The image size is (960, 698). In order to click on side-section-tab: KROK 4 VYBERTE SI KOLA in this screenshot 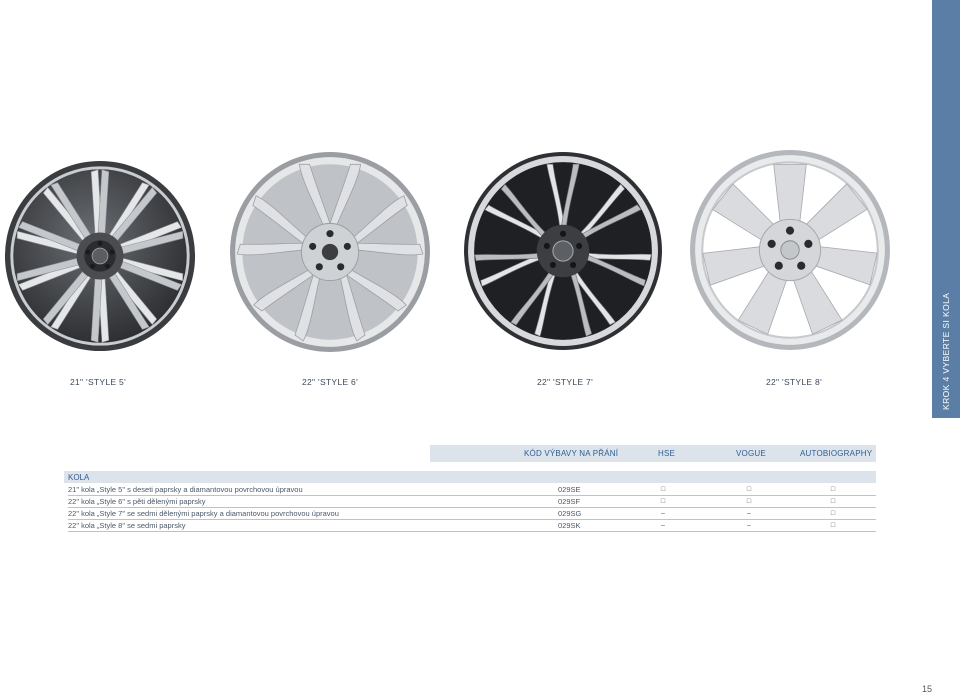, I will do `click(946, 209)`.